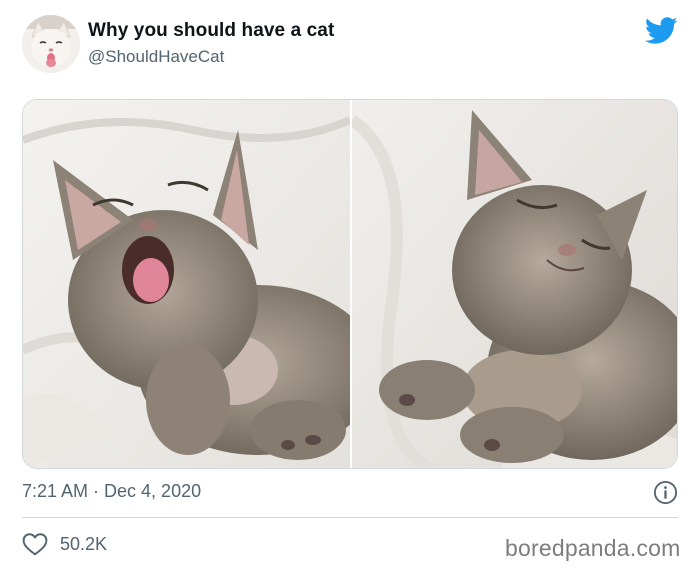  Describe the element at coordinates (84, 543) in the screenshot. I see `like-count: 50.2K` at that location.